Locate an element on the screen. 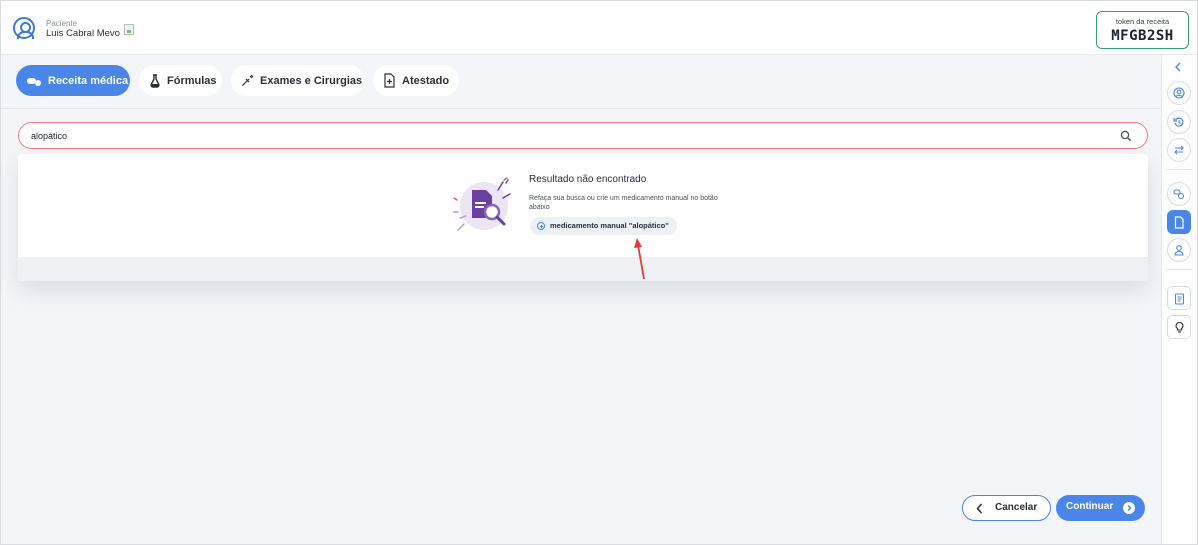  medications-icon is located at coordinates (1179, 194).